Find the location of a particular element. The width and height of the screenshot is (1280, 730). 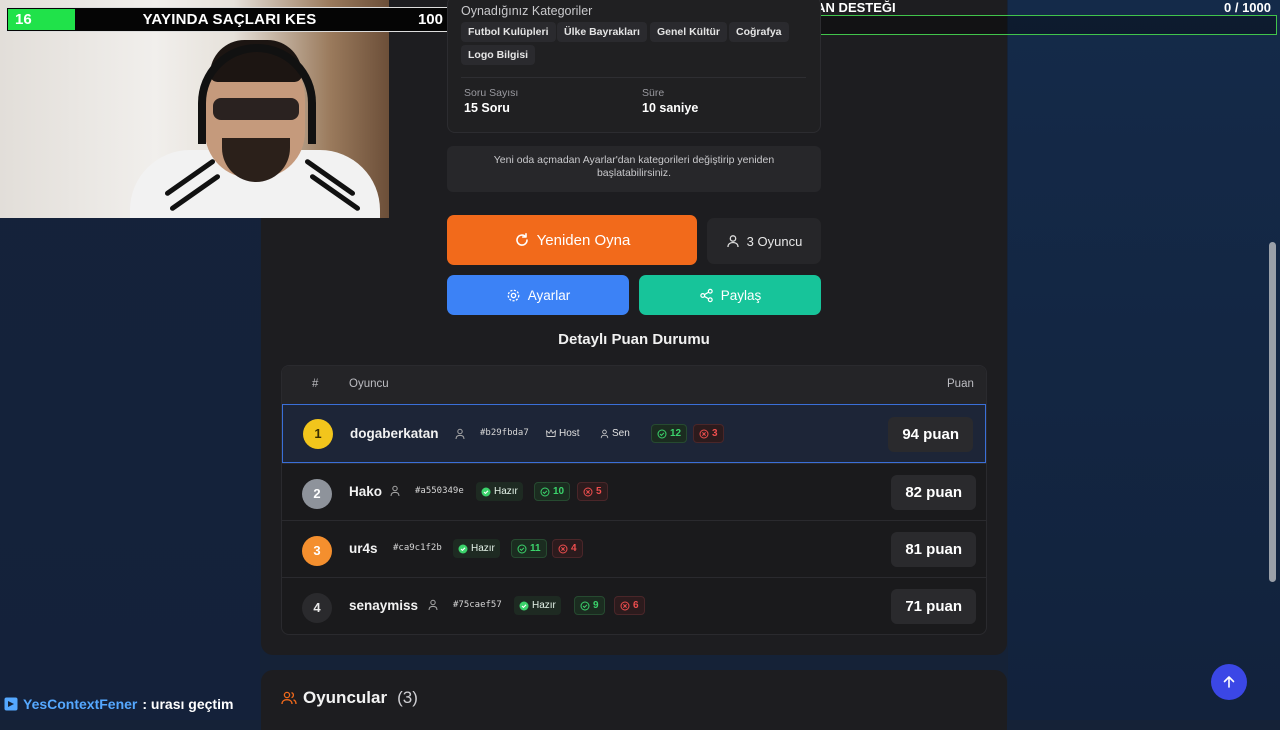

correct-count: 11 is located at coordinates (529, 548).